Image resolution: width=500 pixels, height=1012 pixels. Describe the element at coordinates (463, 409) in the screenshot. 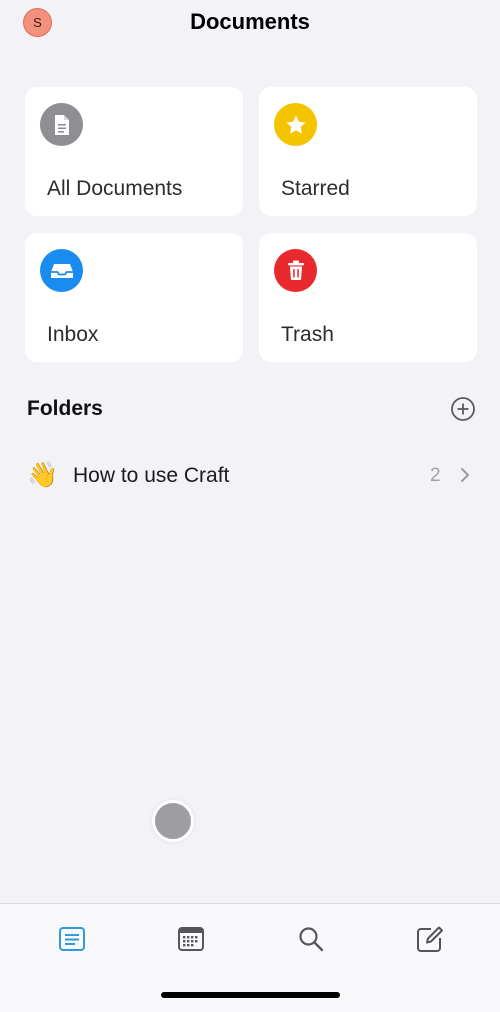

I see `plus-circle-icon` at that location.